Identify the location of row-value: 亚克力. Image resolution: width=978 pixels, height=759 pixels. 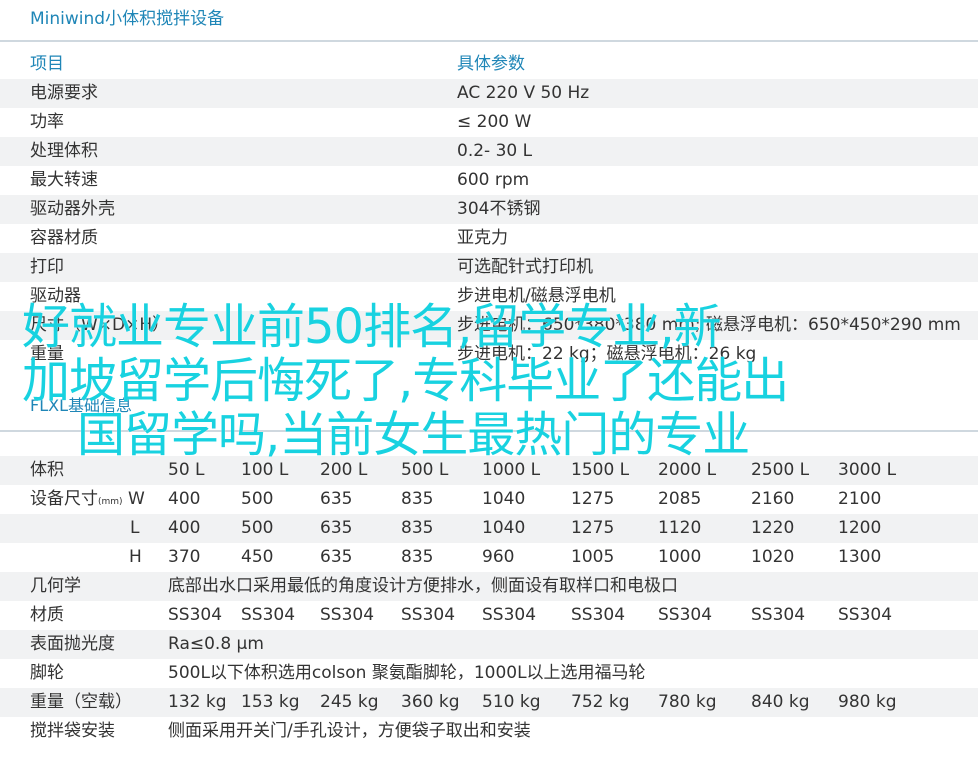
(482, 238).